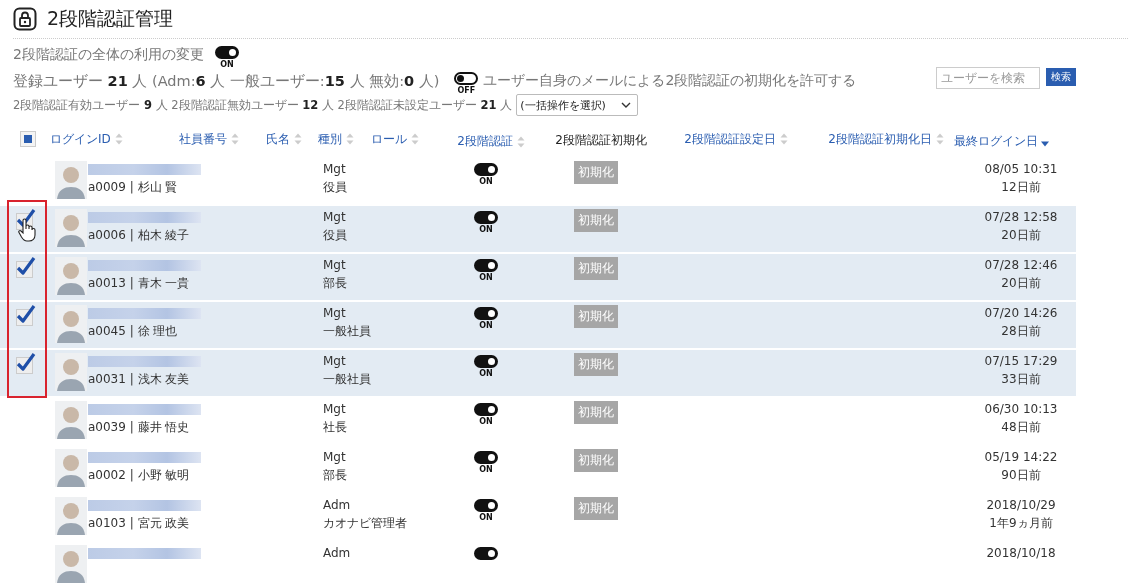  I want to click on last-login-date: 05/19 14:22, so click(1021, 457).